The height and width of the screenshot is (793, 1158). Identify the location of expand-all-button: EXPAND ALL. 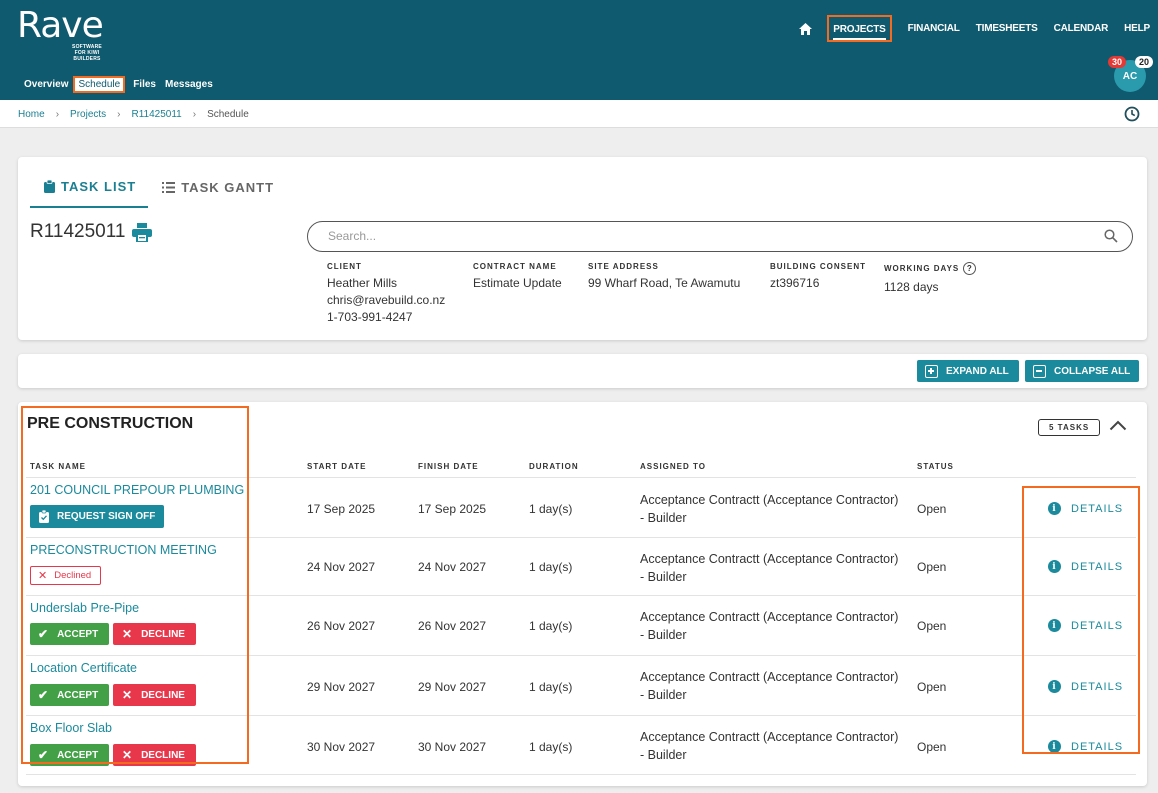
(968, 371).